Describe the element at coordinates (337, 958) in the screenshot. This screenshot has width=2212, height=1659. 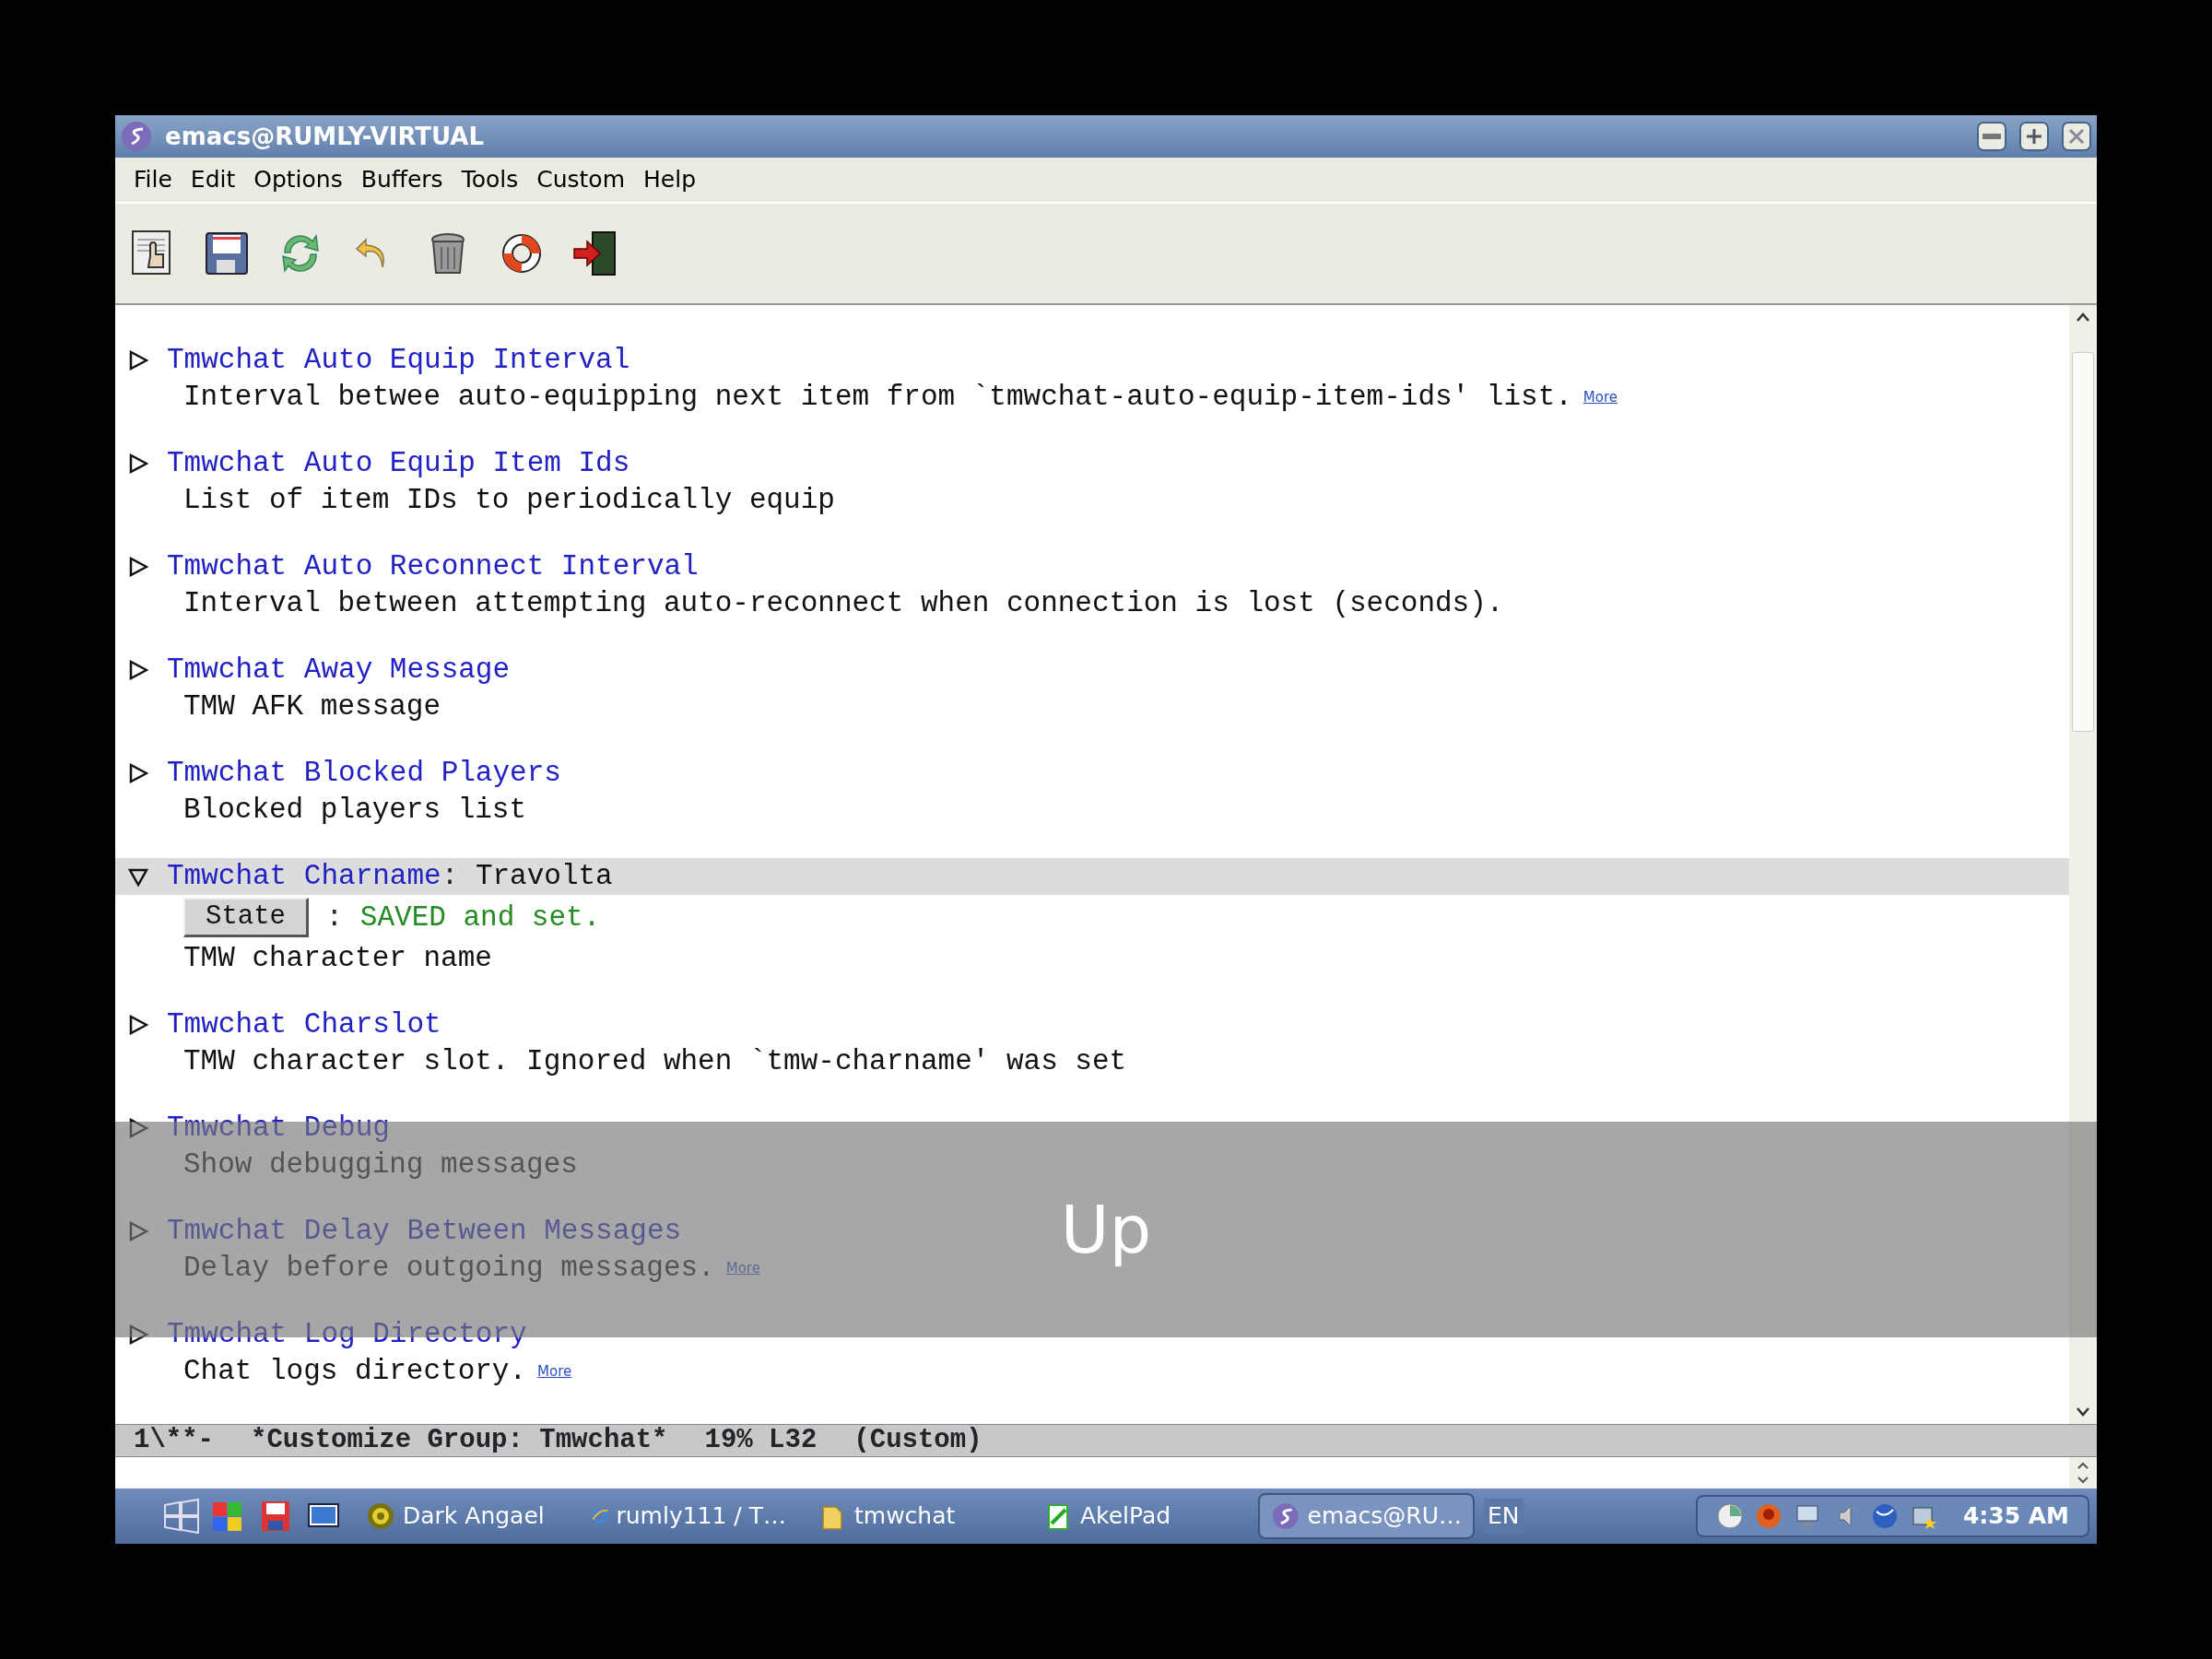
I see `option-description: TMW character name` at that location.